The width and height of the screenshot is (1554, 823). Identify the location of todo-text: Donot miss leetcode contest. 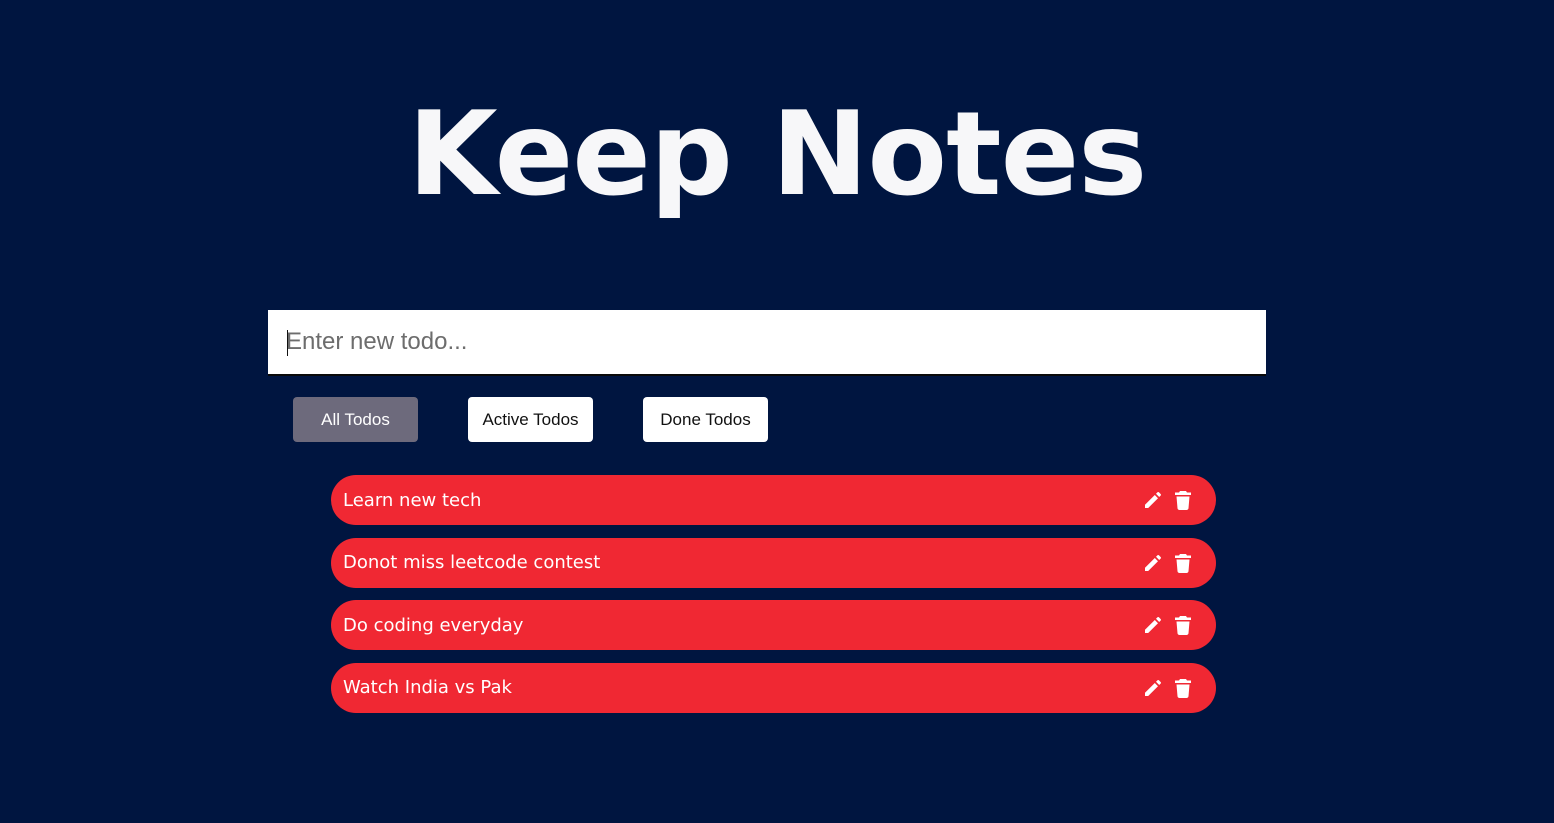
(472, 562).